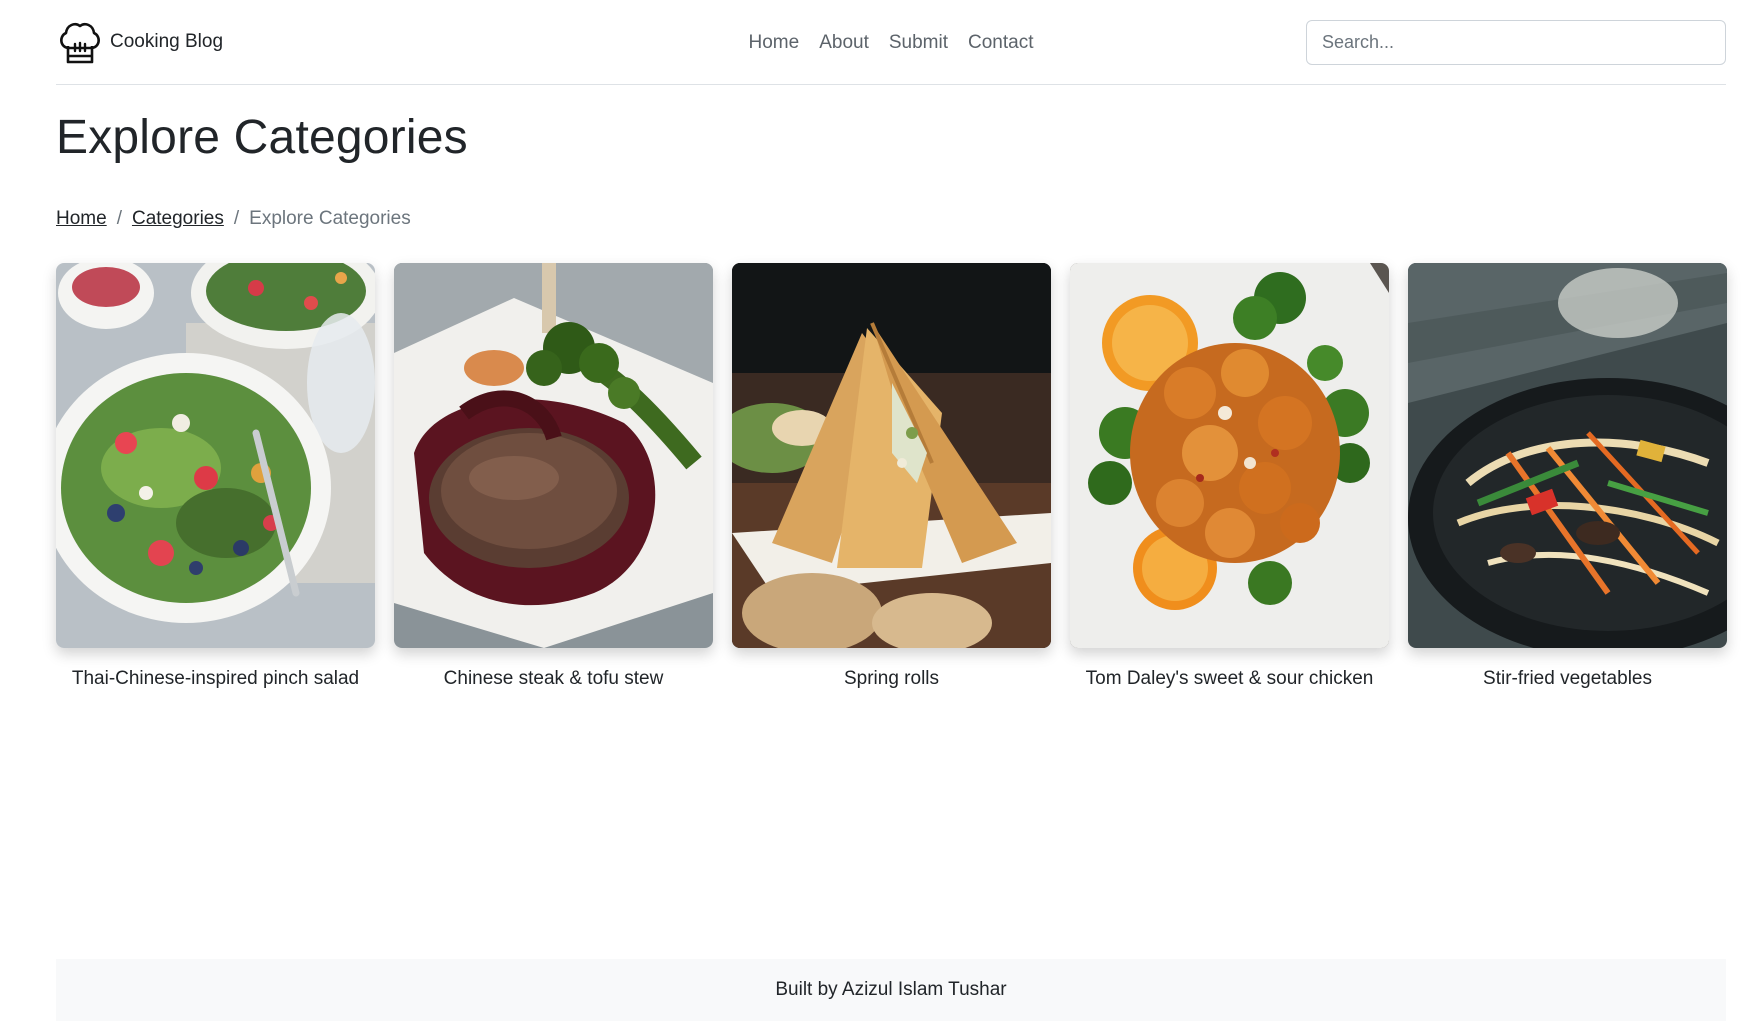 This screenshot has height=1021, width=1763. I want to click on brand-link: Cooking Blog, so click(139, 42).